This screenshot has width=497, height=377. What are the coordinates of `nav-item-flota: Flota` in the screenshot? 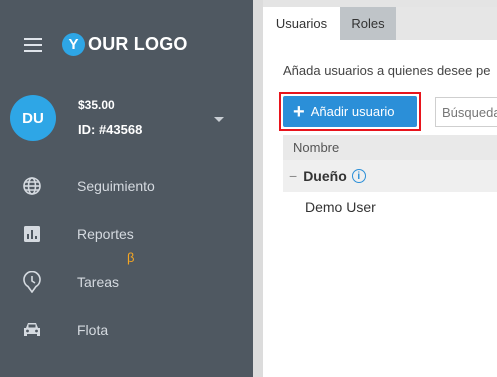 It's located at (126, 330).